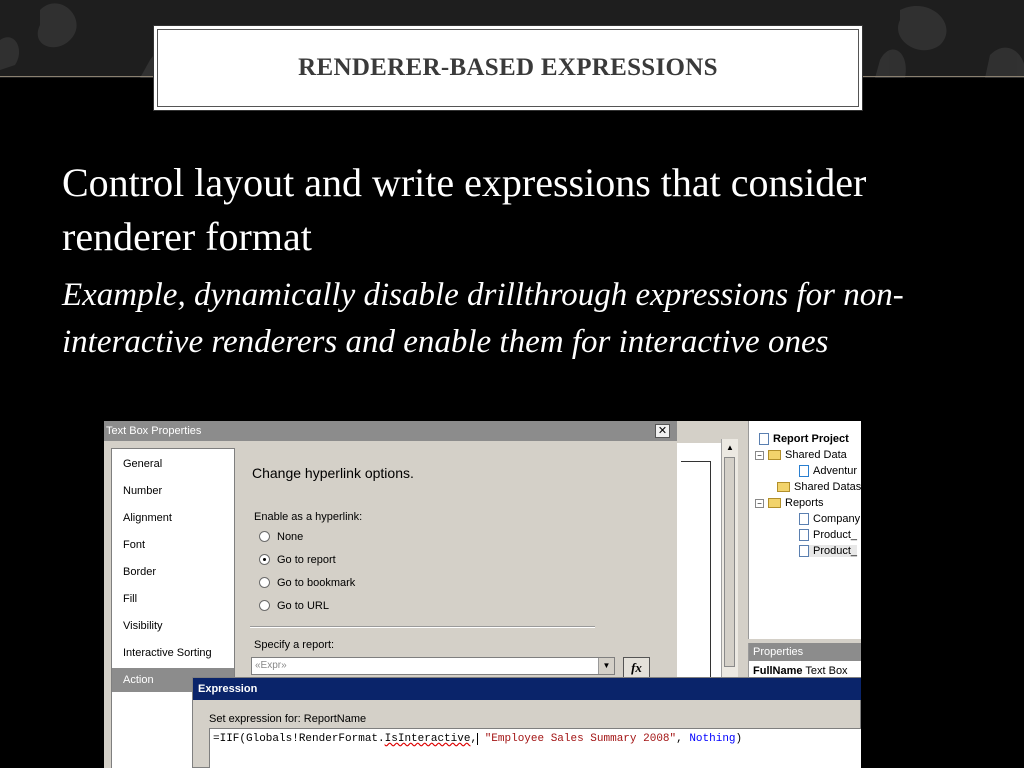  What do you see at coordinates (173, 572) in the screenshot?
I see `nav-item-border: Border` at bounding box center [173, 572].